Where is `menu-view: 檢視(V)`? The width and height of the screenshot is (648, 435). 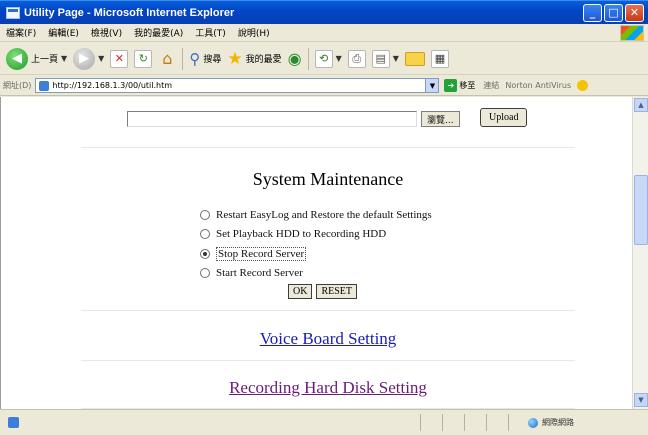 menu-view: 檢視(V) is located at coordinates (106, 32).